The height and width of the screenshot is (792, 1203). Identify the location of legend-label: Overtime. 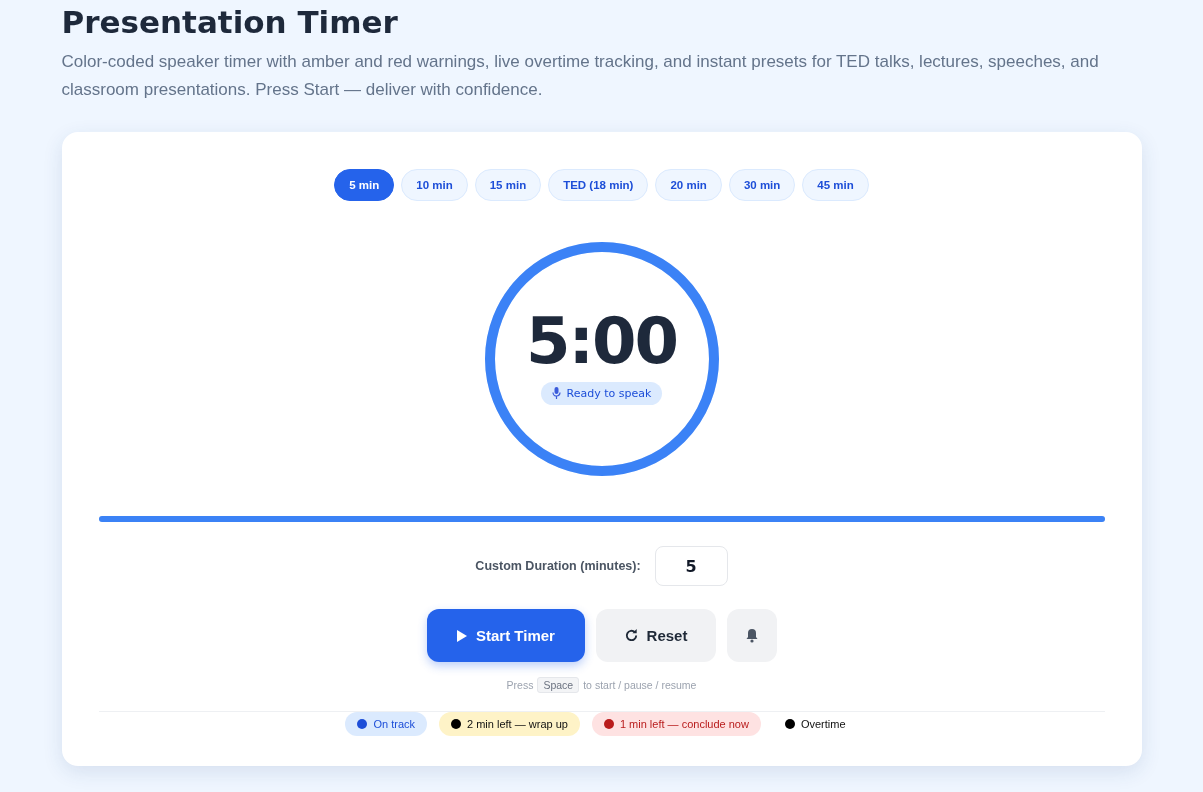
(823, 724).